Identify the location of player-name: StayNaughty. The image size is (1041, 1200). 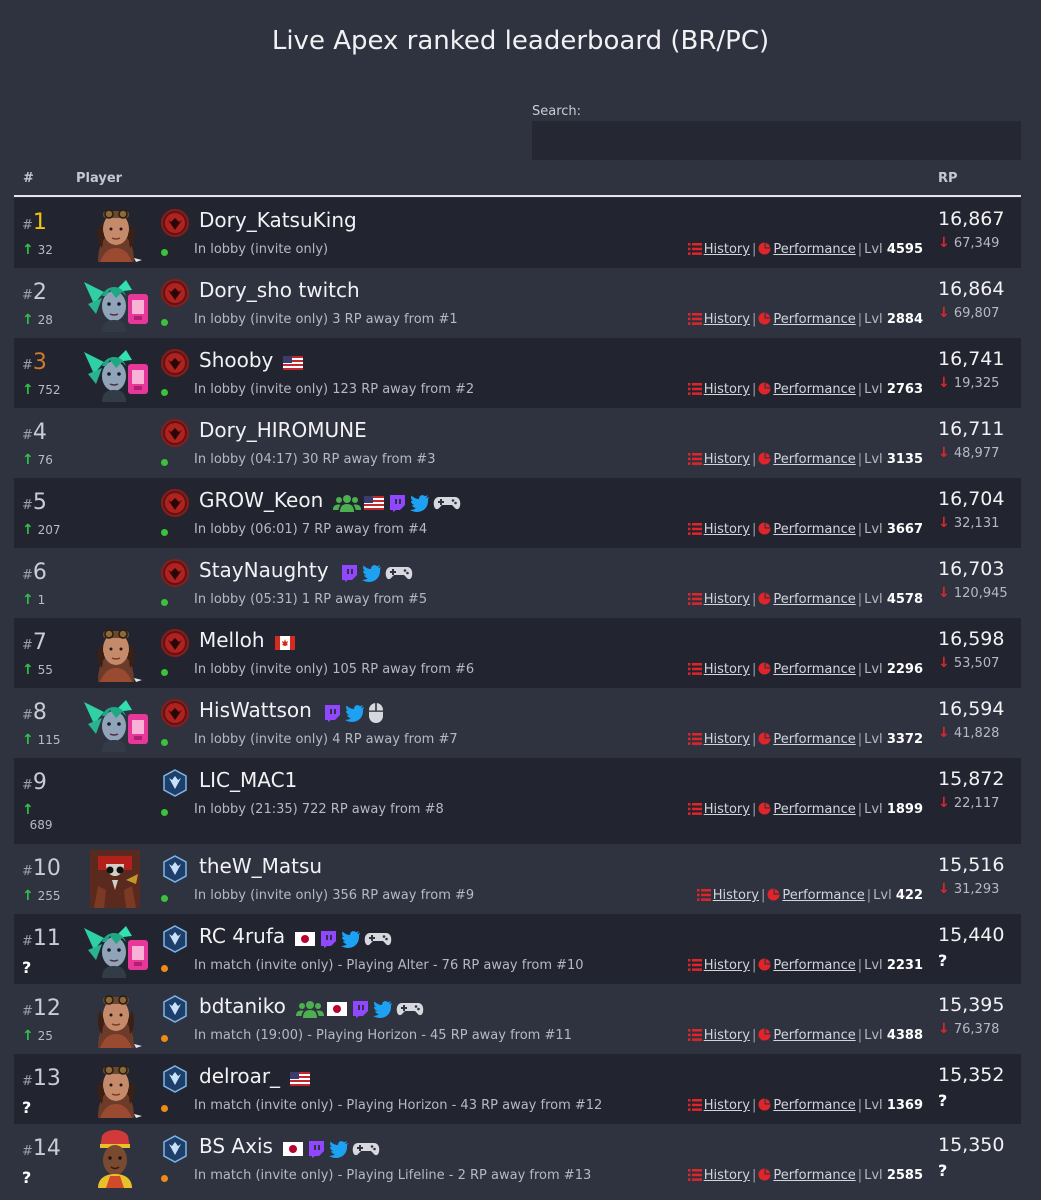
(264, 570).